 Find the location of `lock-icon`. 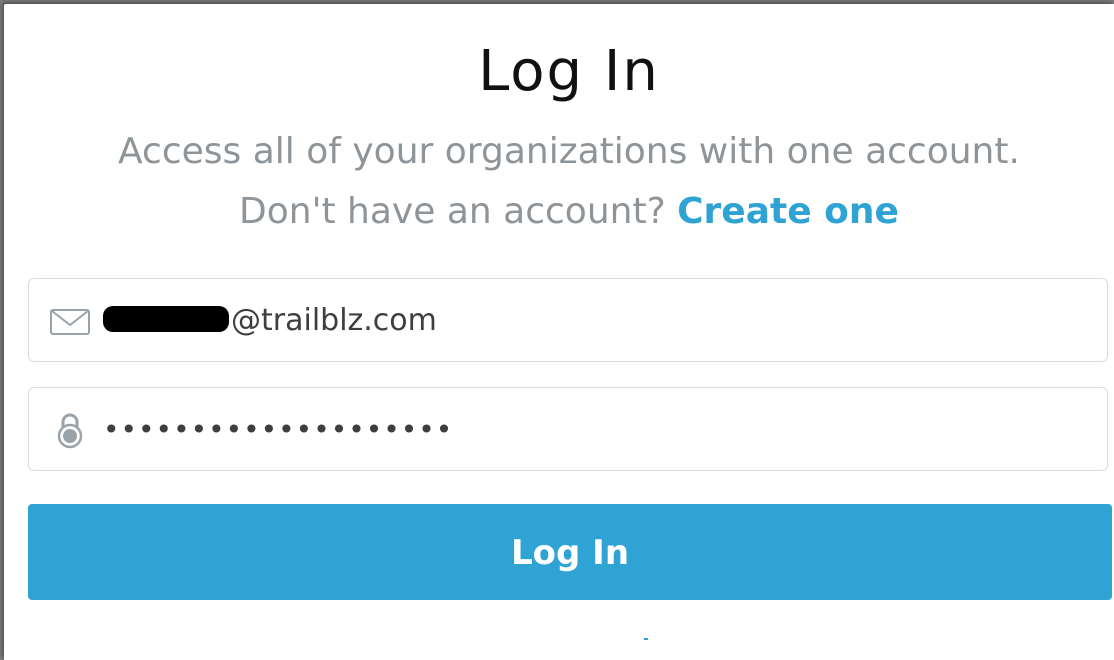

lock-icon is located at coordinates (70, 431).